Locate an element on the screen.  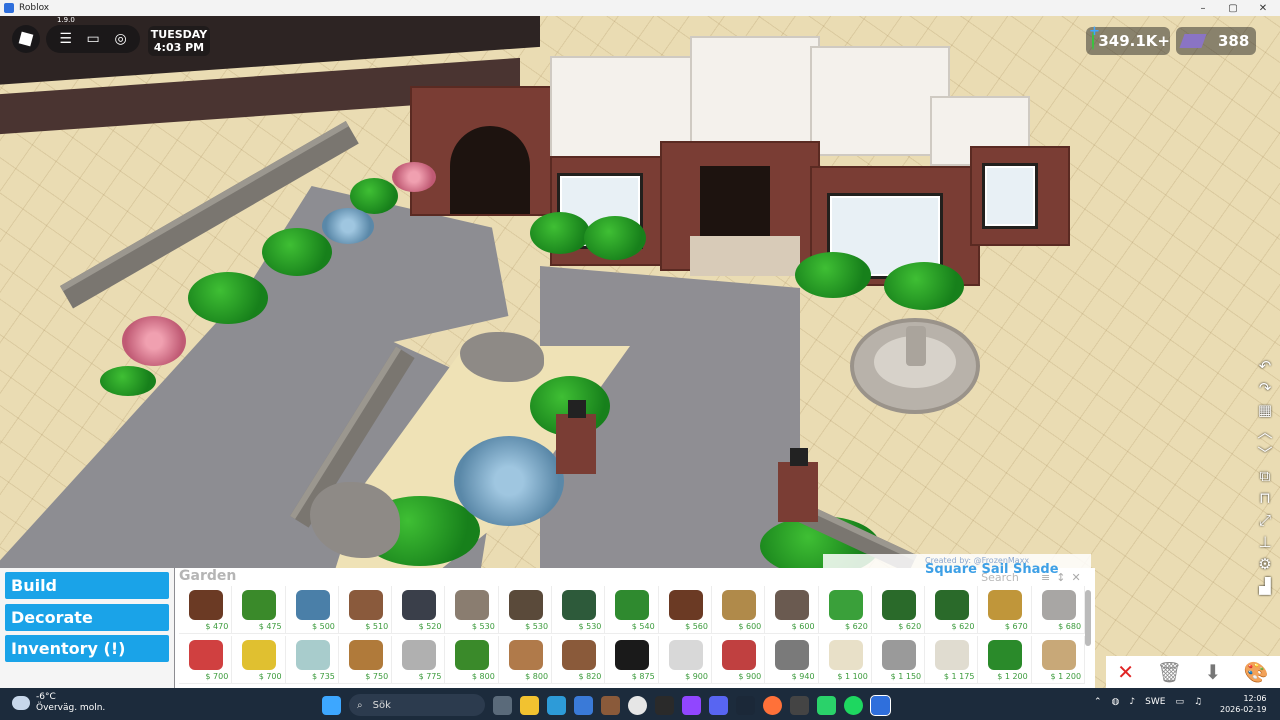
catalogue-item: $ 560 is located at coordinates (685, 610).